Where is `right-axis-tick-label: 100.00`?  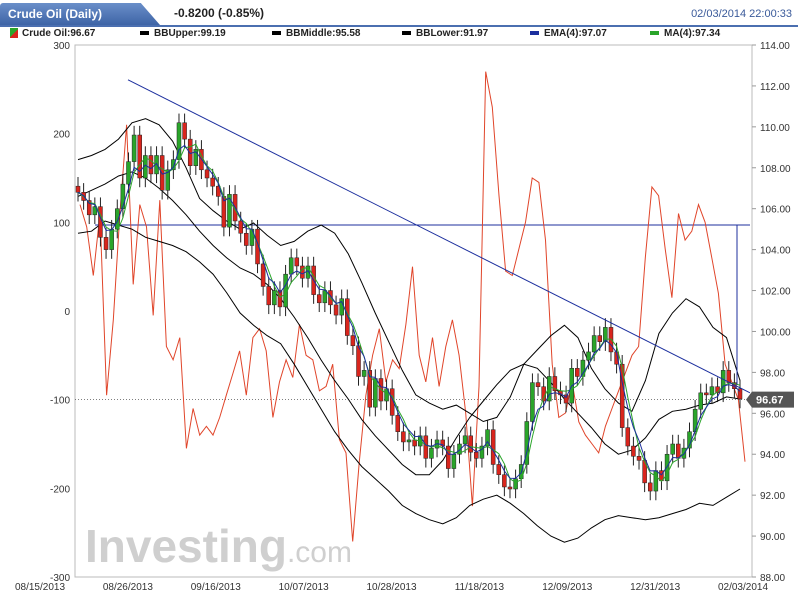
right-axis-tick-label: 100.00 is located at coordinates (775, 332).